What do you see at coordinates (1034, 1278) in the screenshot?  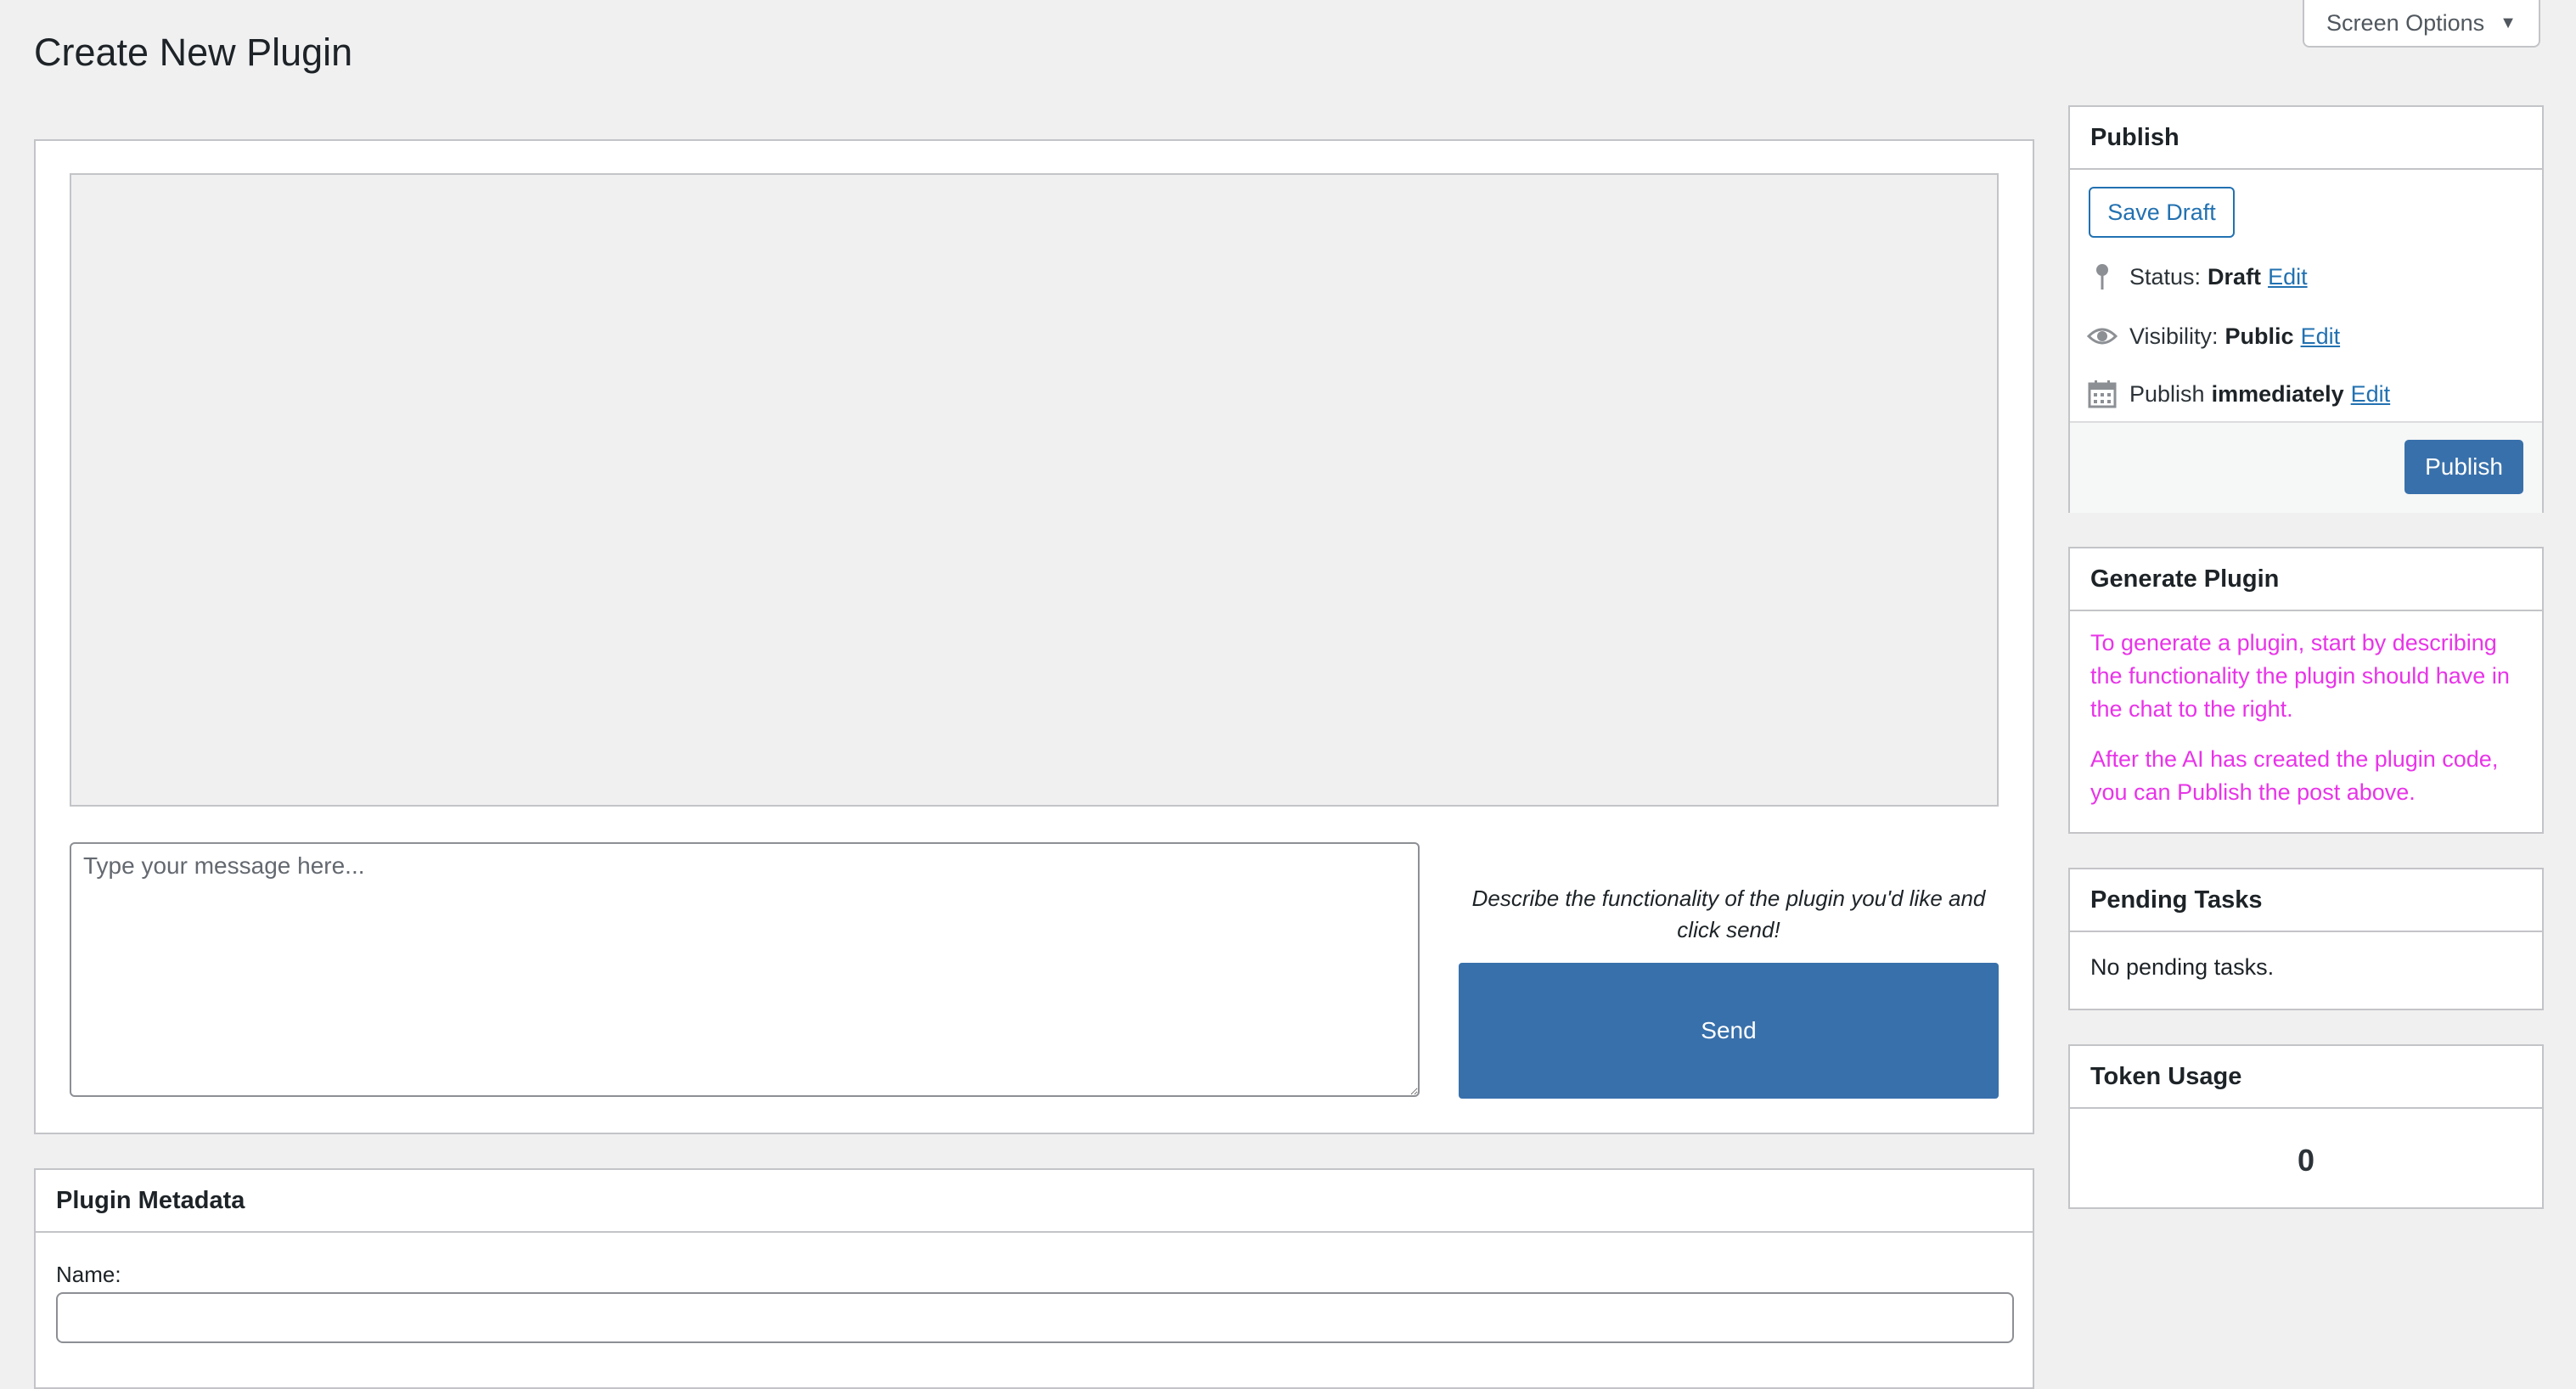 I see `plugin-metadata-box: Plugin Metadata Name:` at bounding box center [1034, 1278].